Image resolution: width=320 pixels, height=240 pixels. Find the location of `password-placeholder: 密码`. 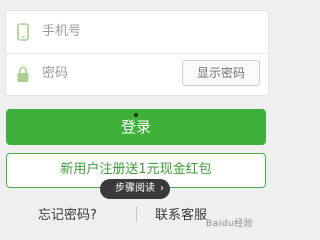

password-placeholder: 密码 is located at coordinates (55, 73).